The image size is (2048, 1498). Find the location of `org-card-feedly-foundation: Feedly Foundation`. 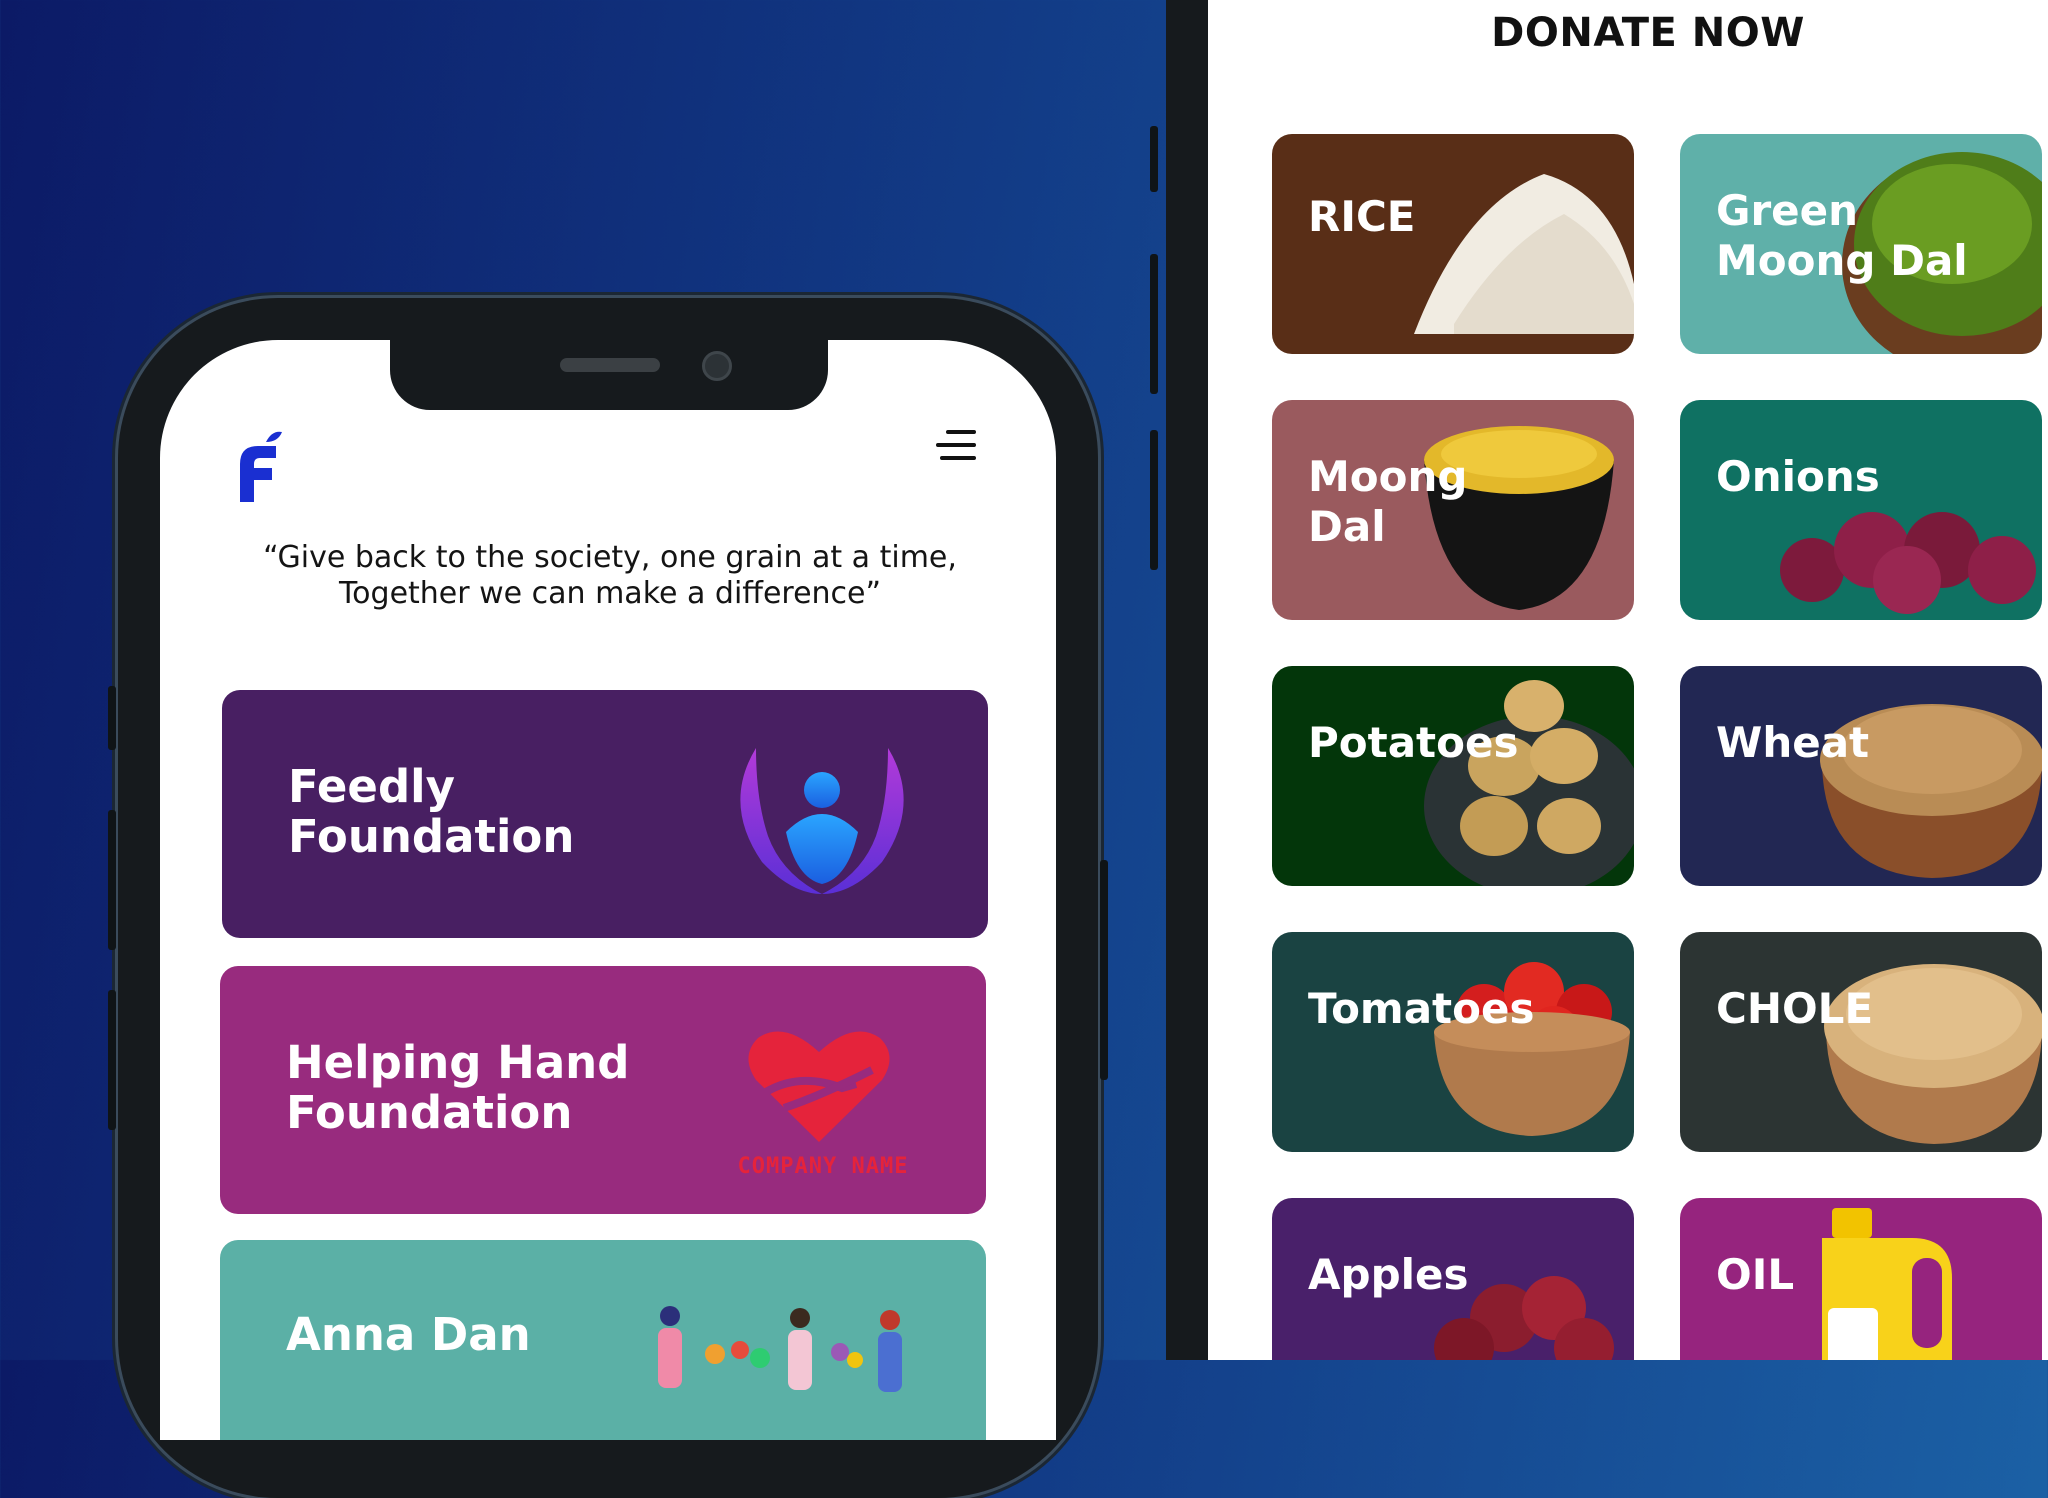

org-card-feedly-foundation: Feedly Foundation is located at coordinates (605, 814).